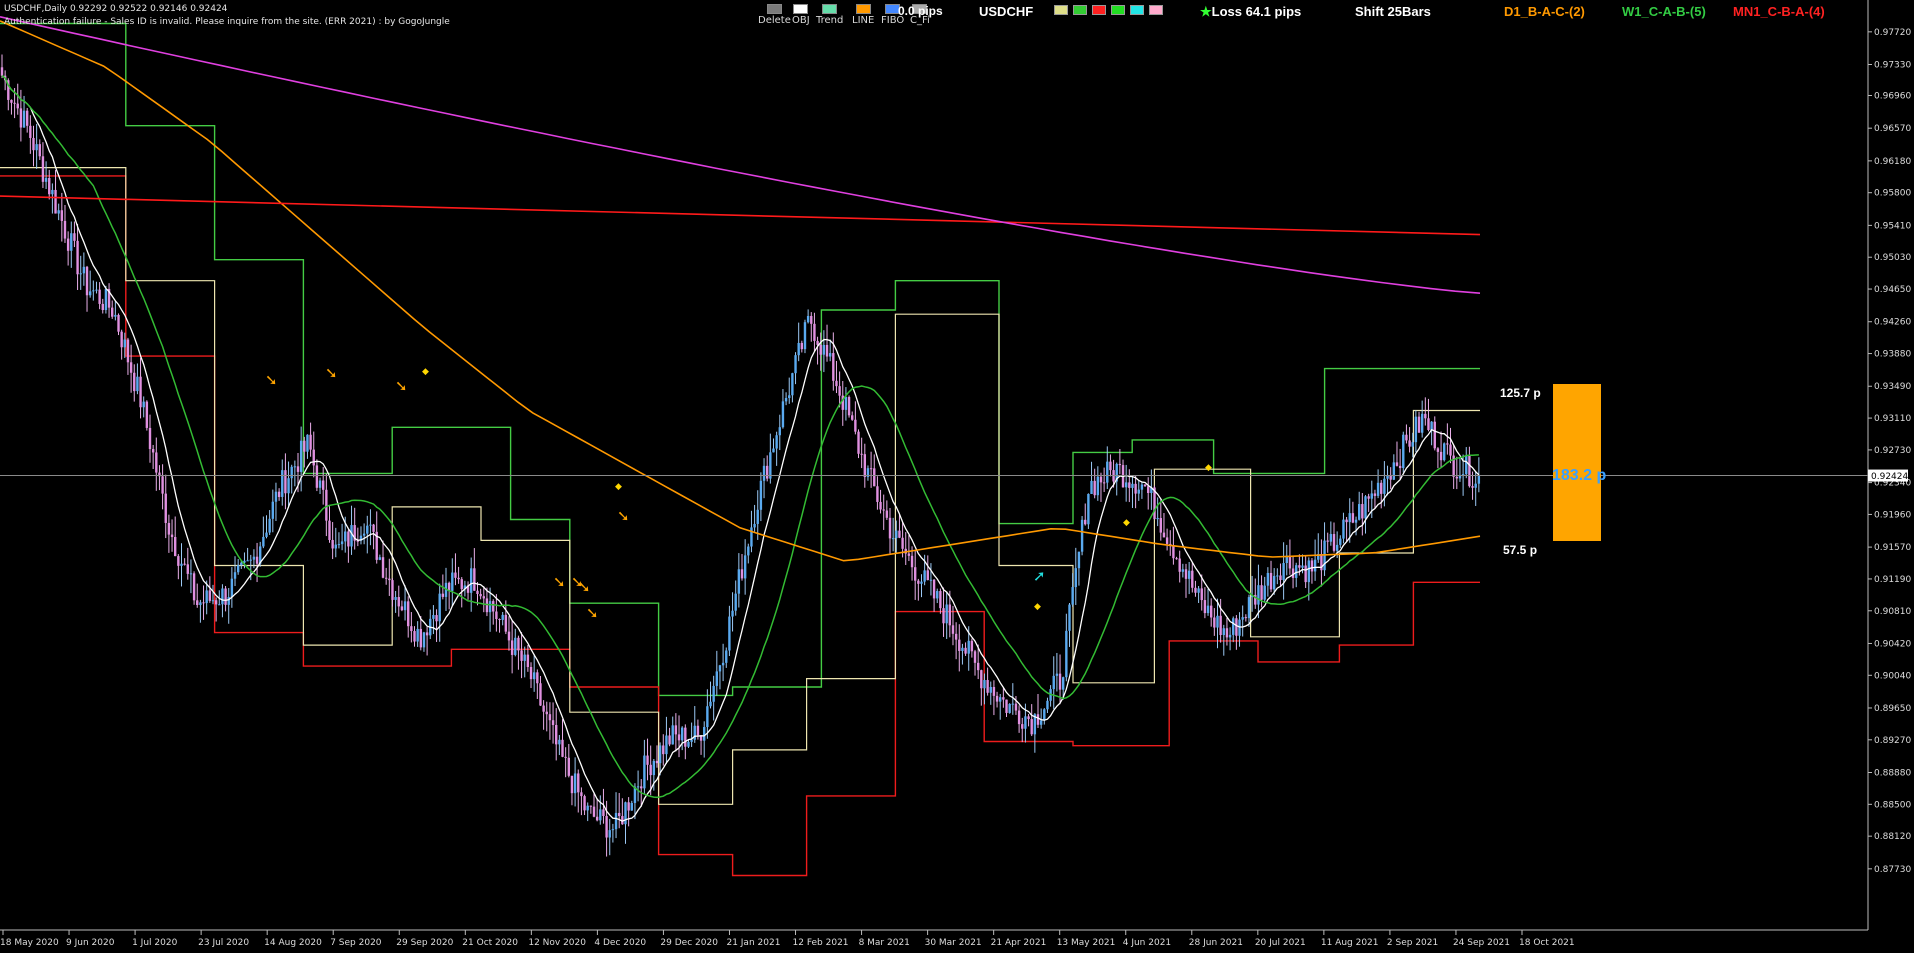  I want to click on tool-delete: Delete, so click(774, 15).